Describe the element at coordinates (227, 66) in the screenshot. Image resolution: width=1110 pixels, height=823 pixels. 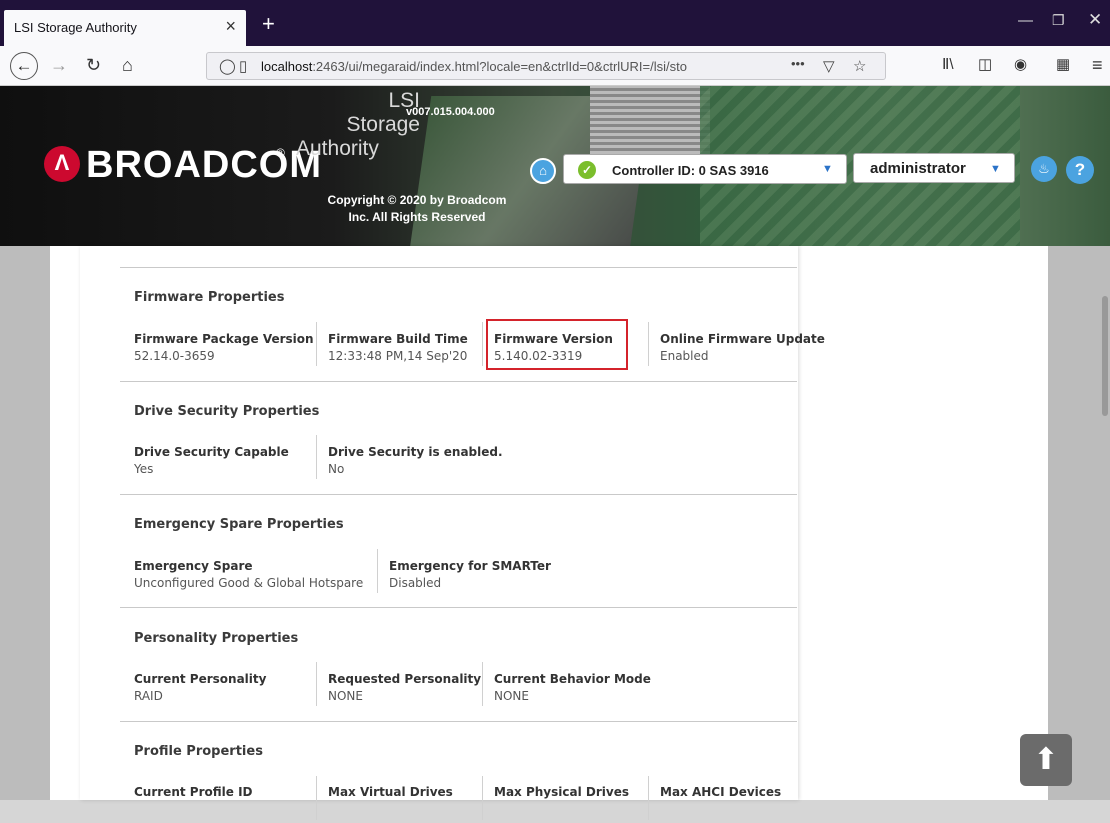
I see `tracking-shield-icon: ◯` at that location.